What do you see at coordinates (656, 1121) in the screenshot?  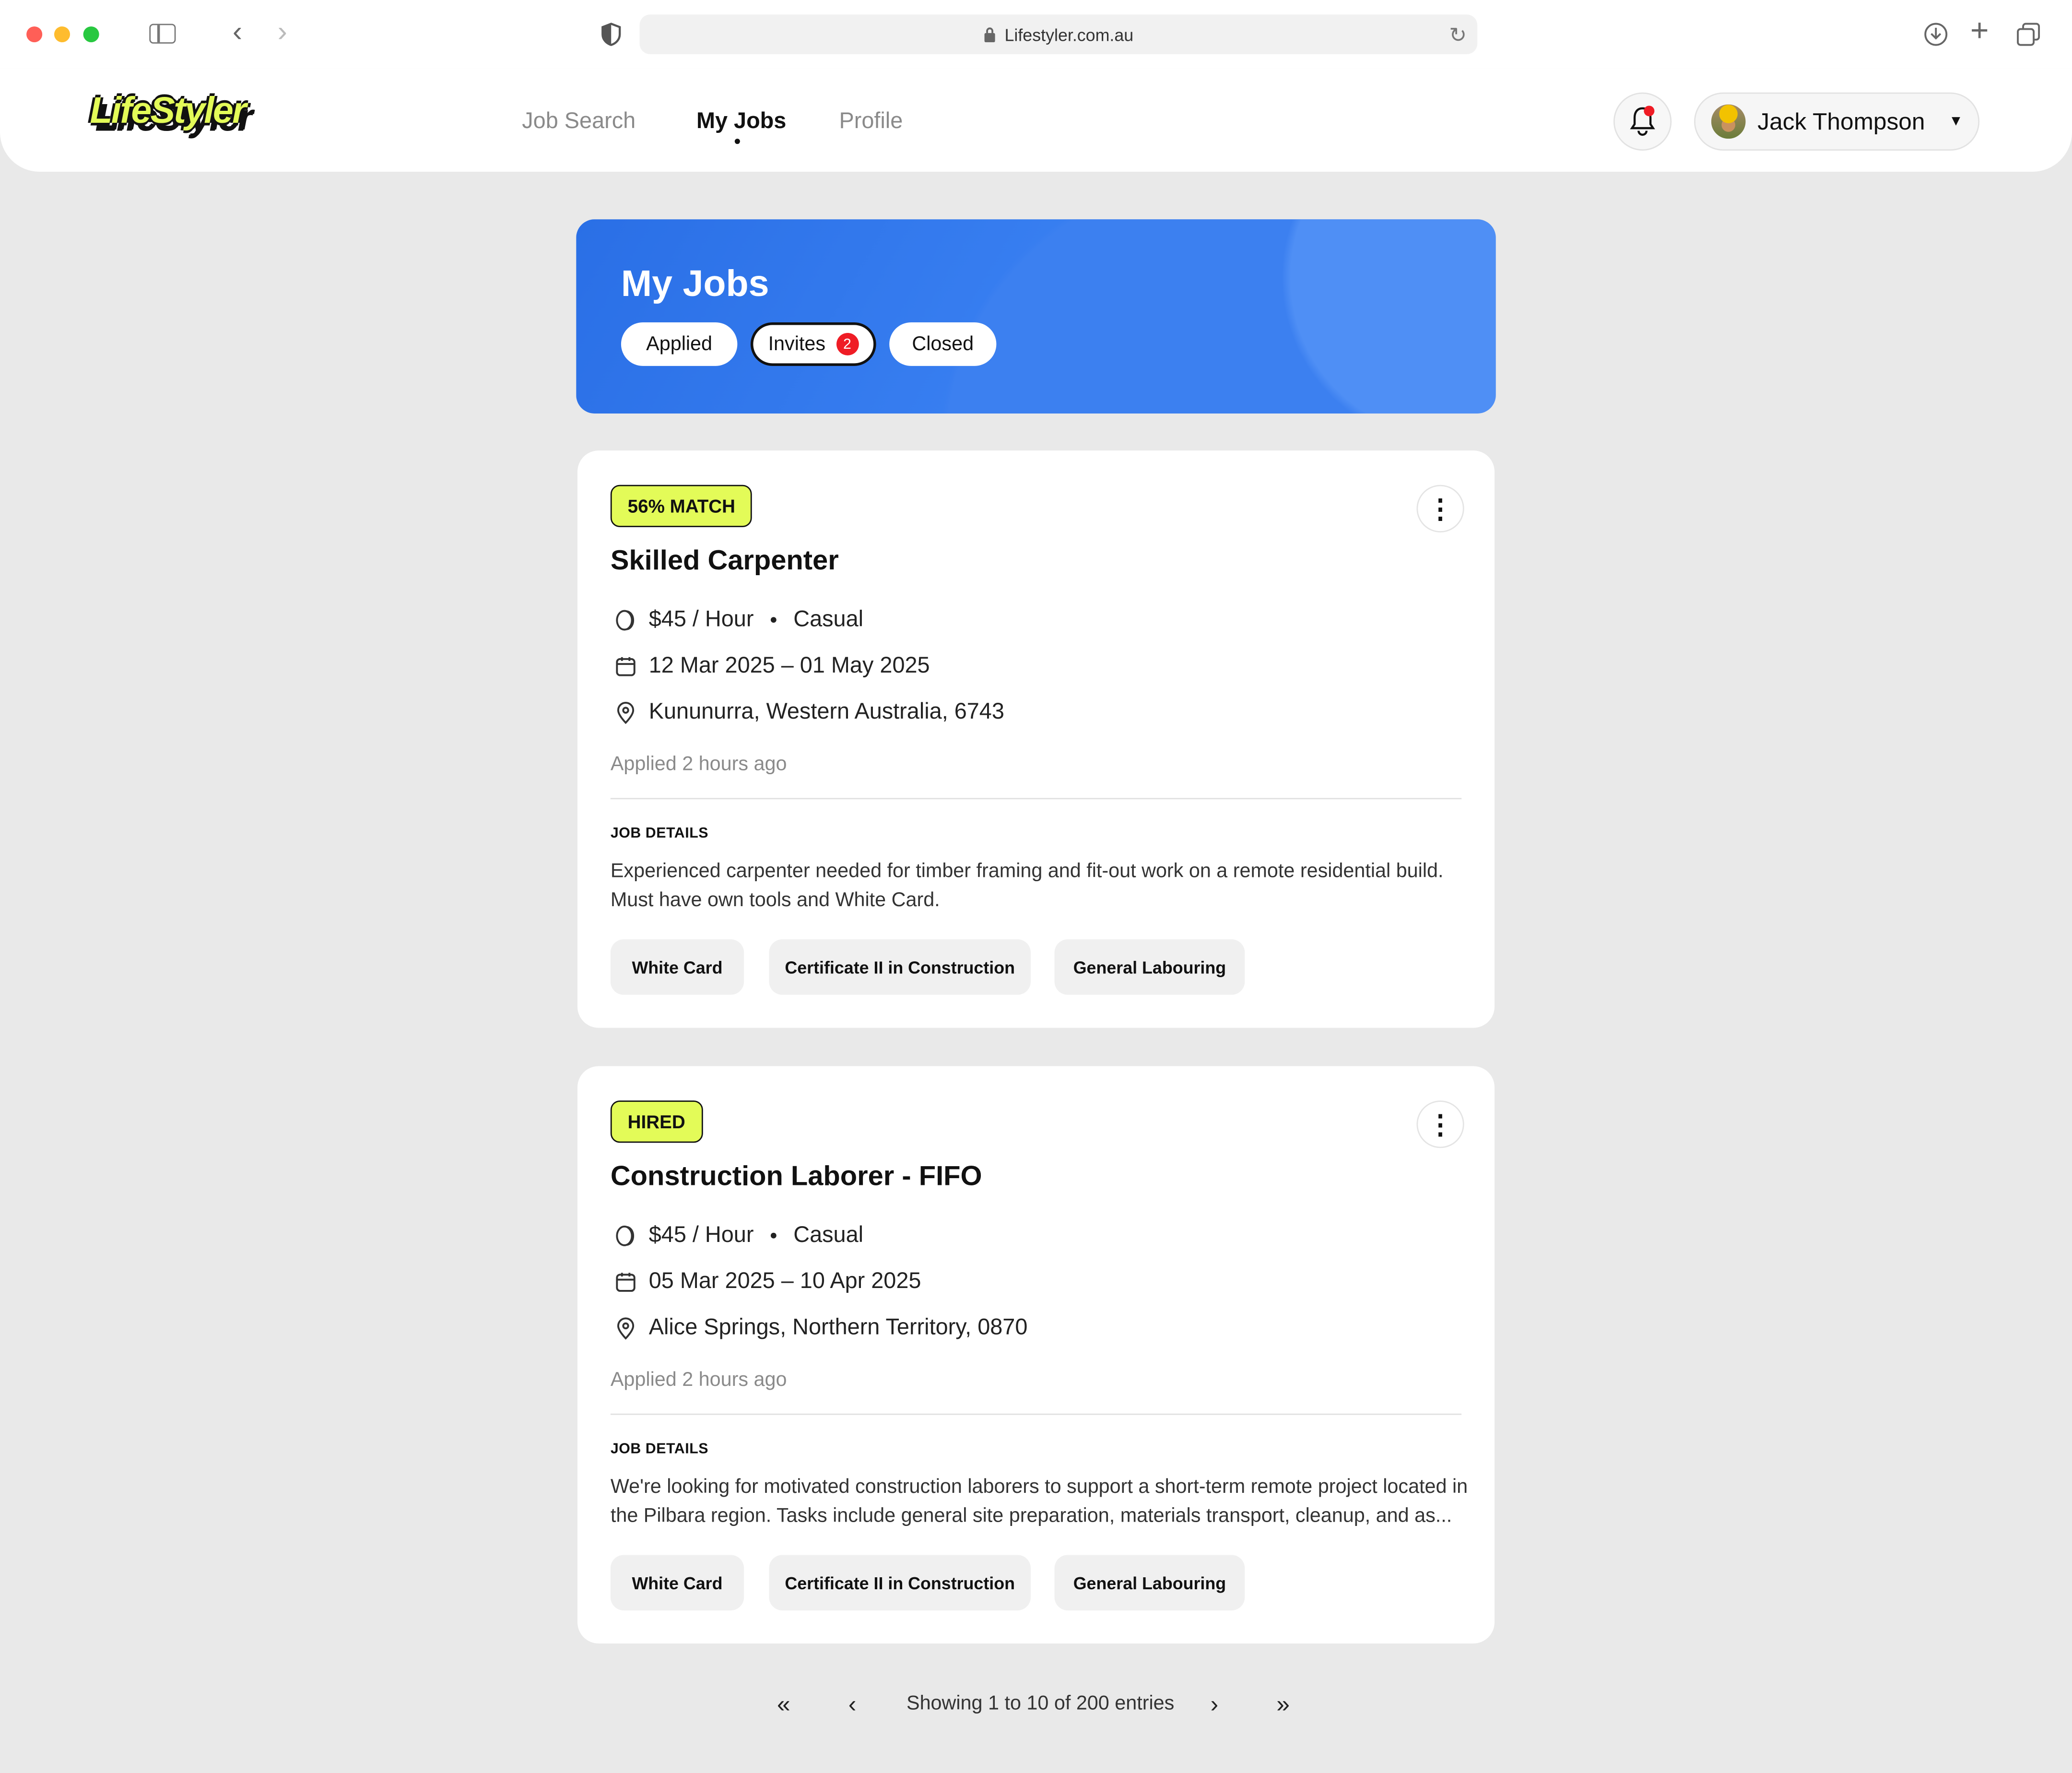 I see `status-badge: HIRED` at bounding box center [656, 1121].